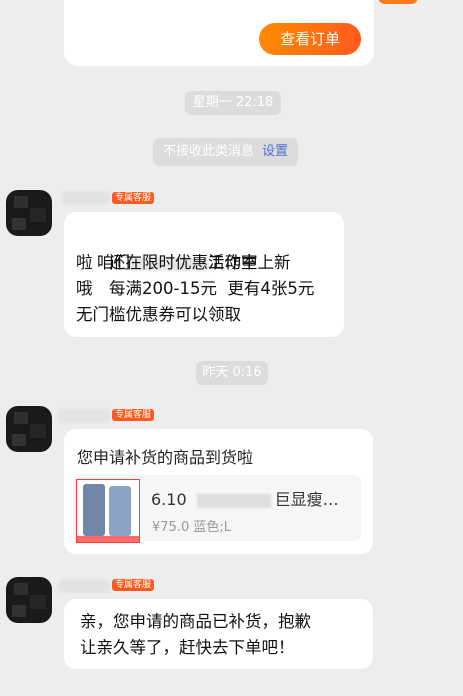 The image size is (463, 696). What do you see at coordinates (108, 511) in the screenshot?
I see `product-thumbnail` at bounding box center [108, 511].